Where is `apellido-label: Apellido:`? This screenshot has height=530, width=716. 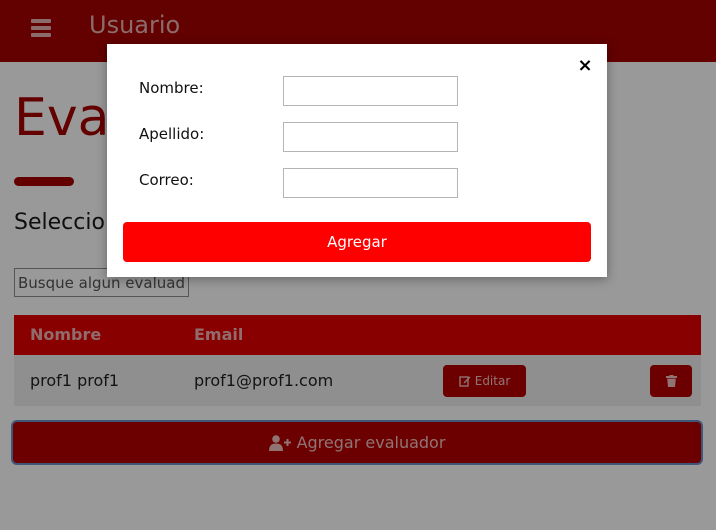
apellido-label: Apellido: is located at coordinates (172, 134).